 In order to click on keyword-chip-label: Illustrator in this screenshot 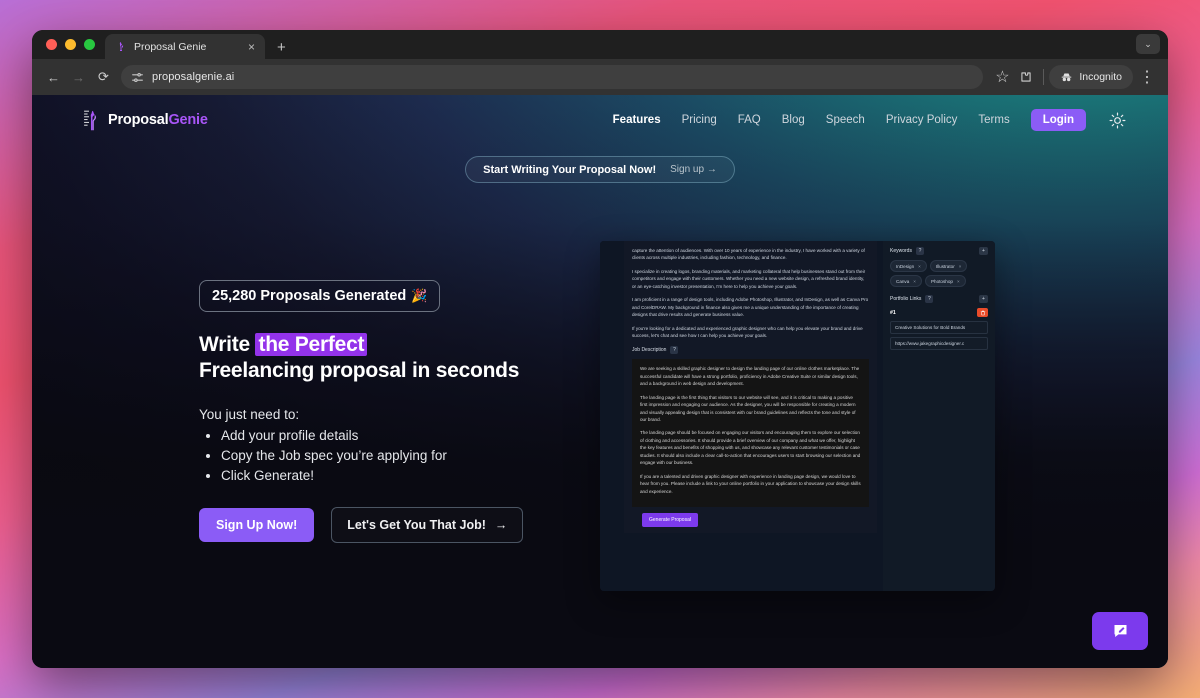, I will do `click(945, 266)`.